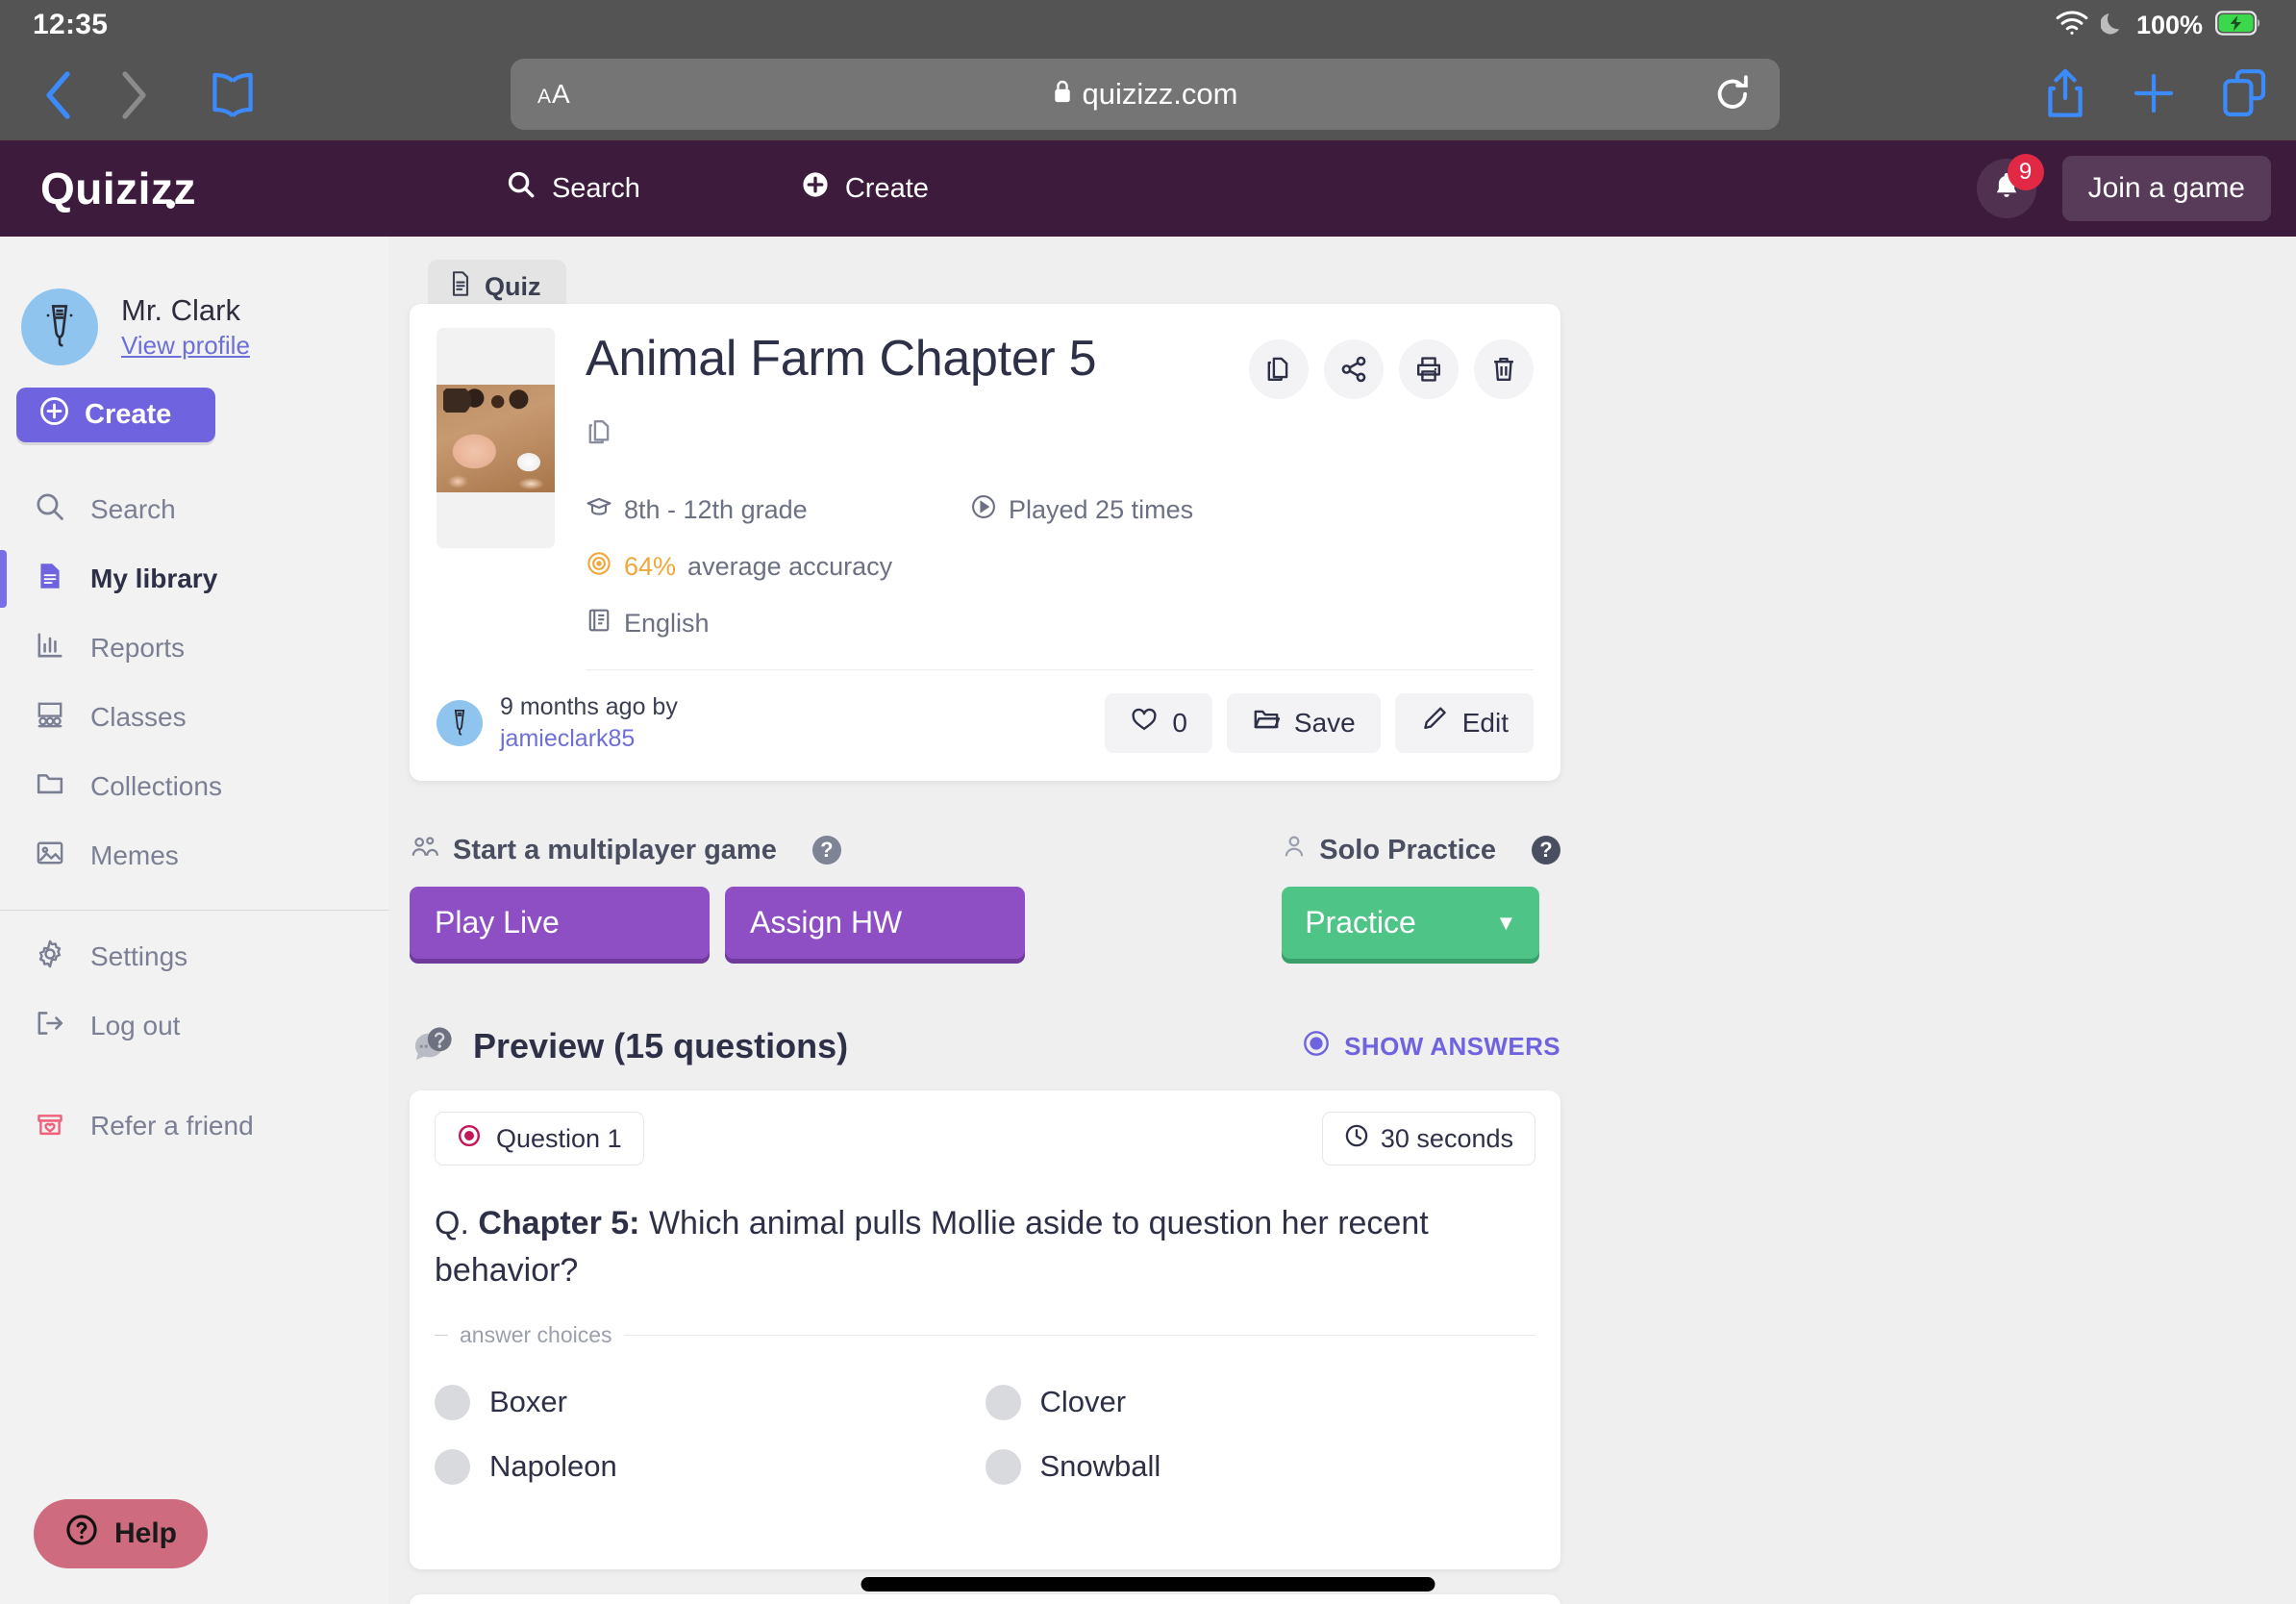  Describe the element at coordinates (985, 1434) in the screenshot. I see `answer-choices-grid: Boxer Clover Napoleon Snowball` at that location.